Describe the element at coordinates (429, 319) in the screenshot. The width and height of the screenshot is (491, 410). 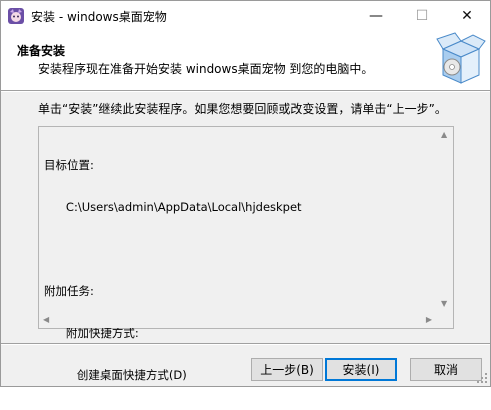
I see `scroll-right-icon: ▶` at that location.